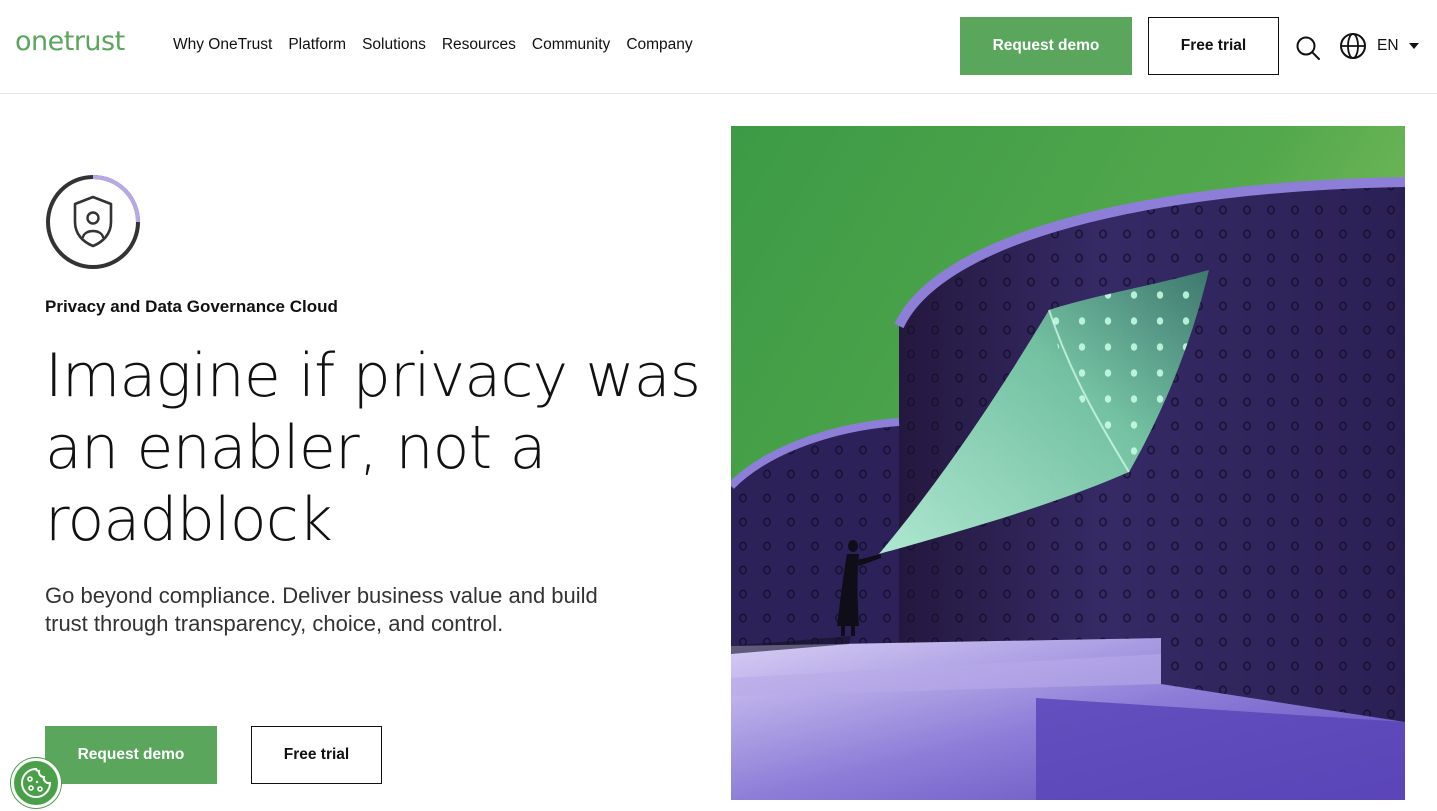 This screenshot has height=811, width=1437. Describe the element at coordinates (1213, 46) in the screenshot. I see `header-free-trial-button: Free trial` at that location.